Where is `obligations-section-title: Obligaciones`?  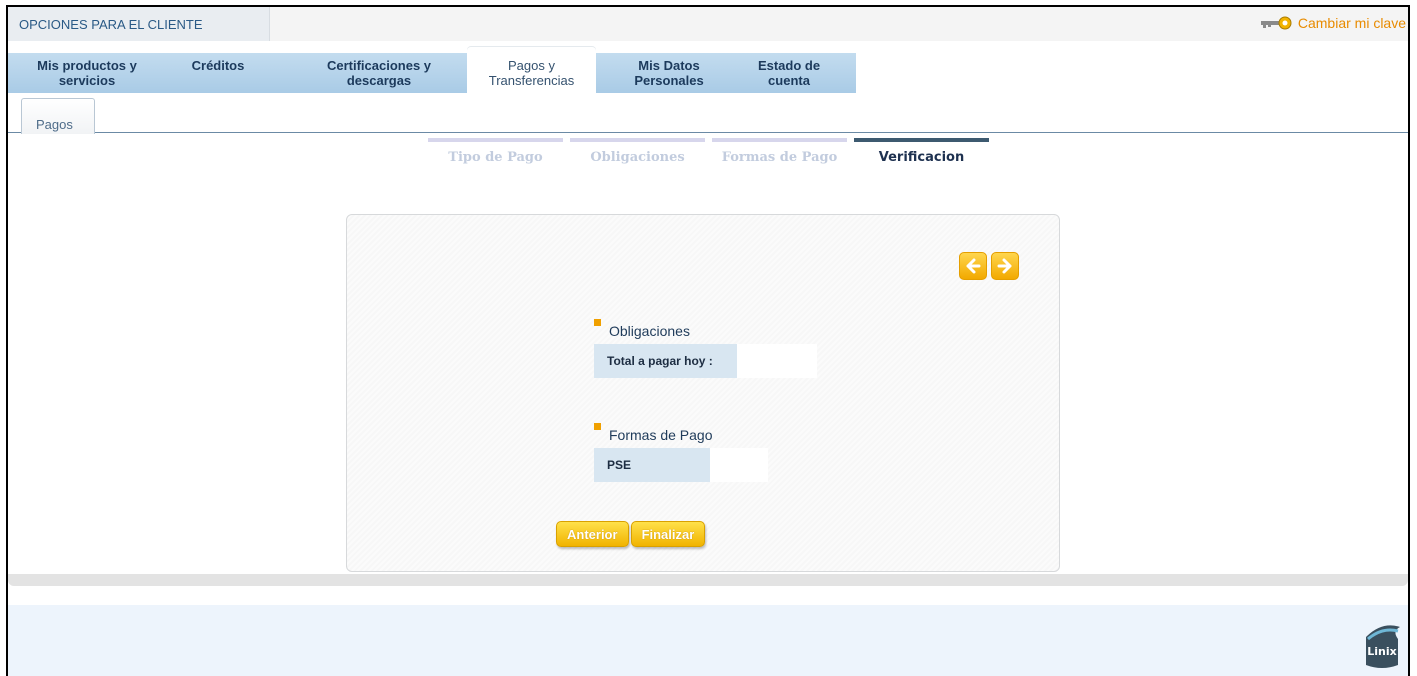 obligations-section-title: Obligaciones is located at coordinates (642, 329).